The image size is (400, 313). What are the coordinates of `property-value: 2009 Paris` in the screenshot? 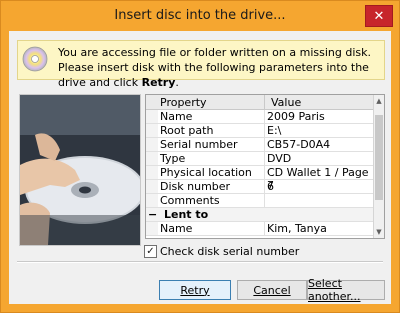 It's located at (296, 116).